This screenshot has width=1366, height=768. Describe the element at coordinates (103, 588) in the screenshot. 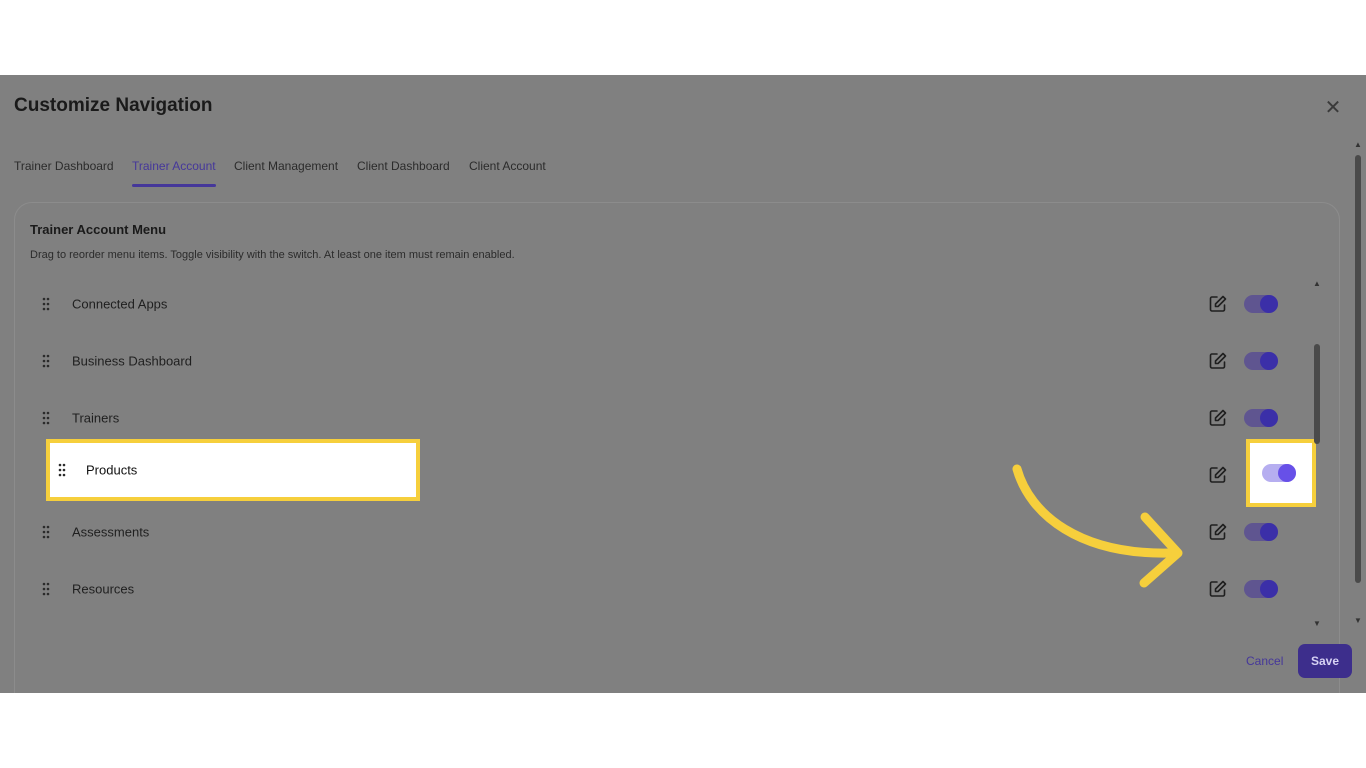

I see `menu-item-label: Resources` at that location.